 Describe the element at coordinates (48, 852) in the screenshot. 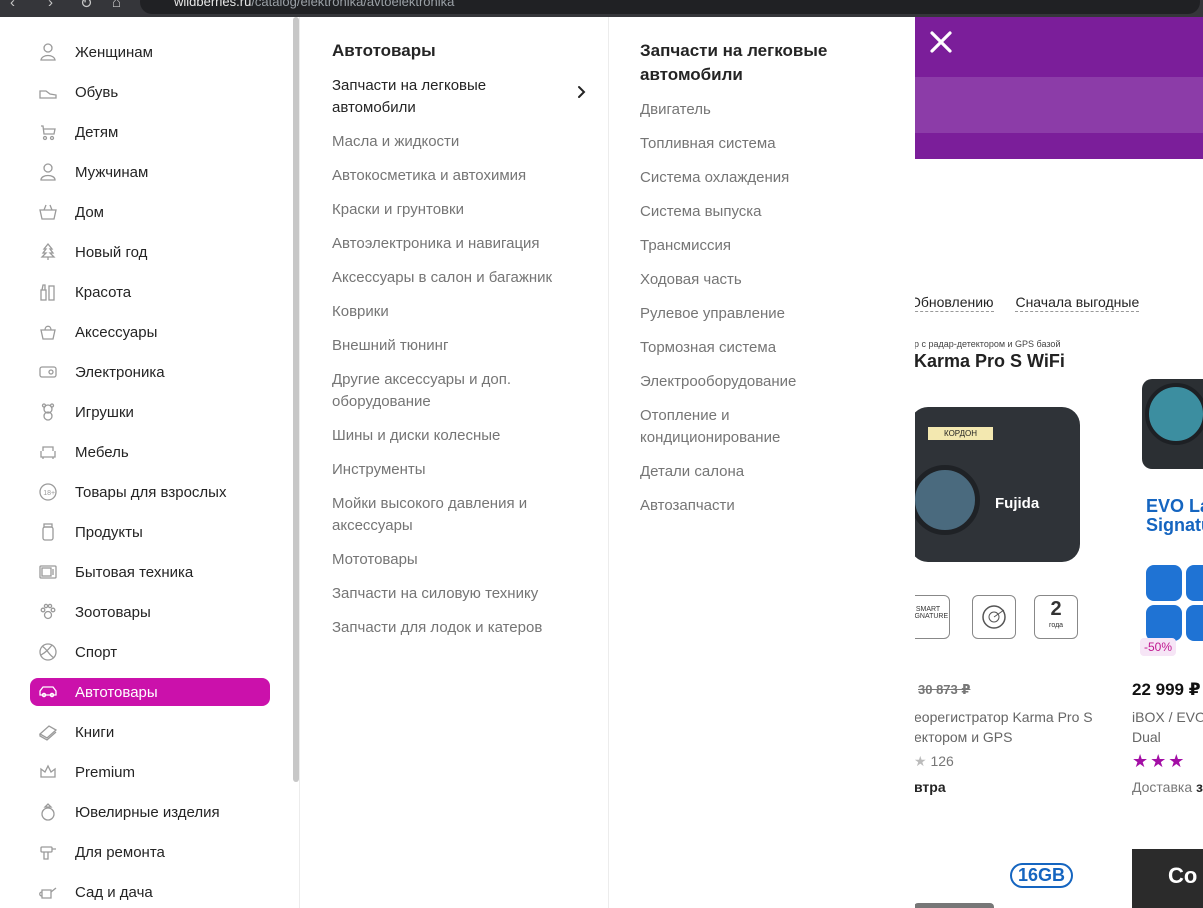

I see `drill-icon` at that location.